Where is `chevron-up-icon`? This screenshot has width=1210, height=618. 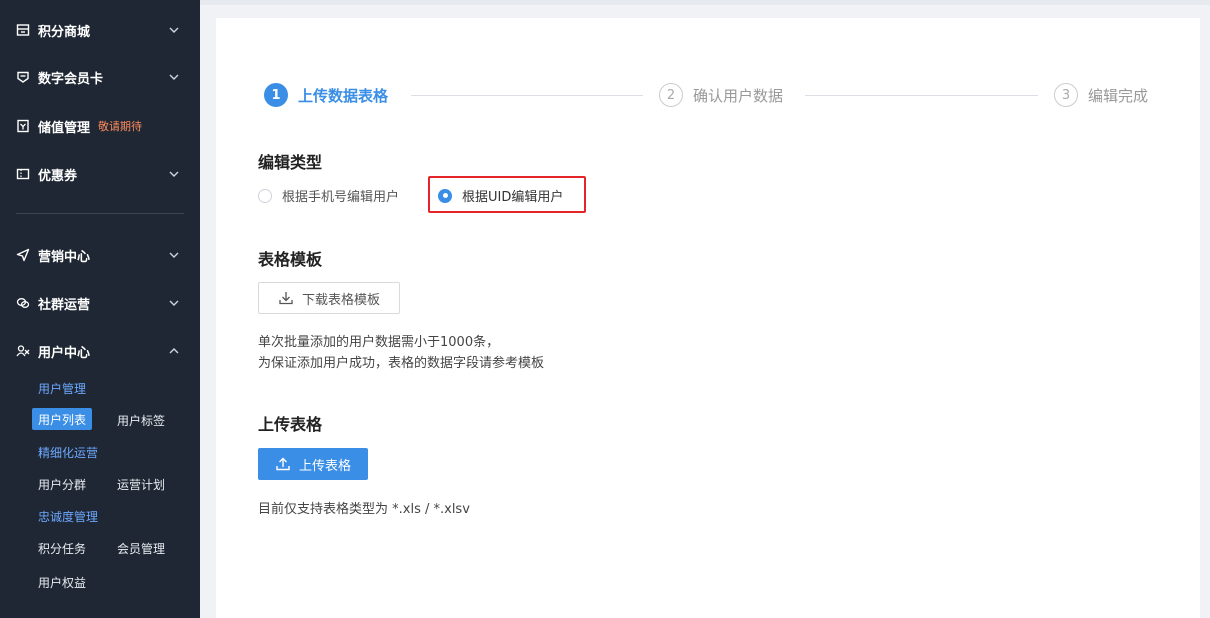
chevron-up-icon is located at coordinates (174, 351).